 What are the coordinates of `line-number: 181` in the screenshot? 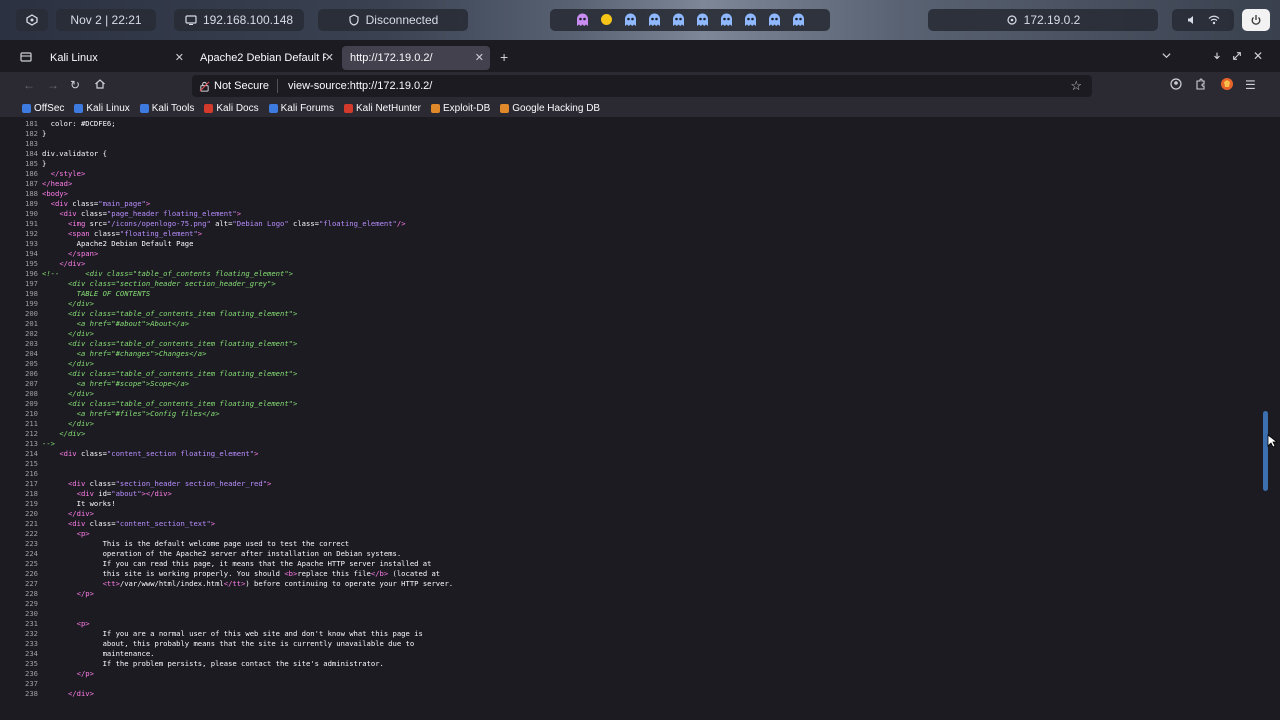 It's located at (31, 123).